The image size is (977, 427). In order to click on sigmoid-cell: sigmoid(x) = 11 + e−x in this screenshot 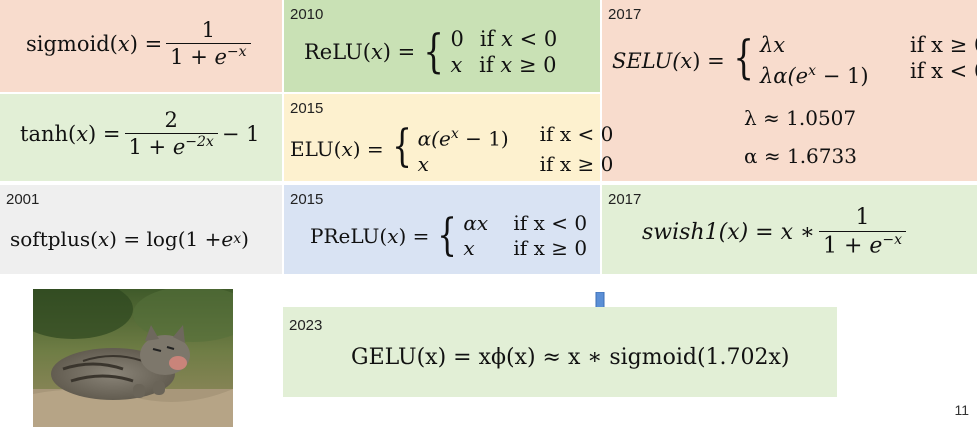, I will do `click(141, 46)`.